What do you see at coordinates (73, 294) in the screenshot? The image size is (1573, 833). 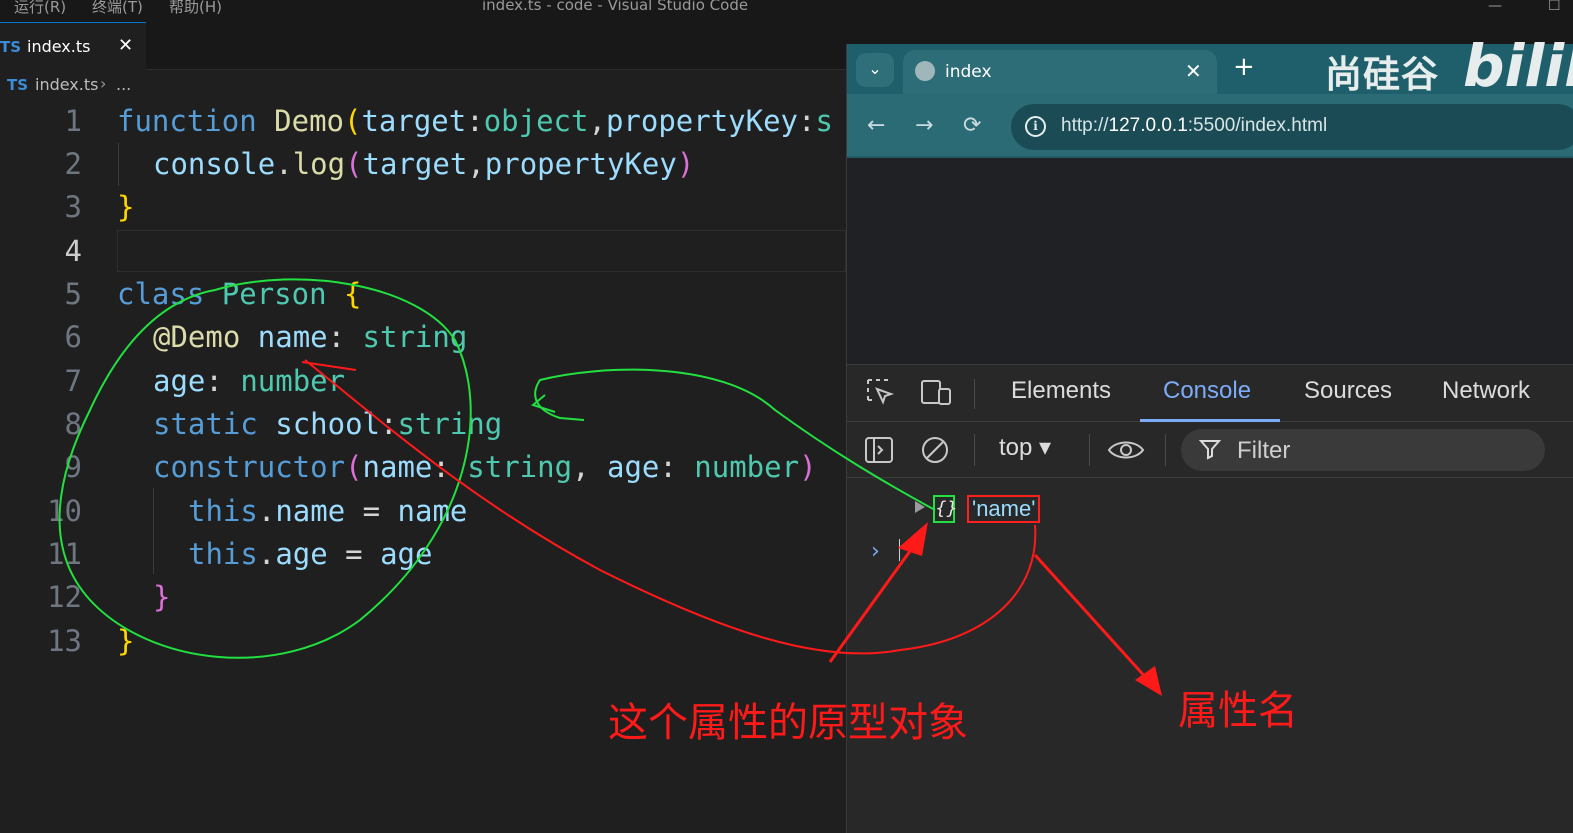 I see `line-number: 5` at bounding box center [73, 294].